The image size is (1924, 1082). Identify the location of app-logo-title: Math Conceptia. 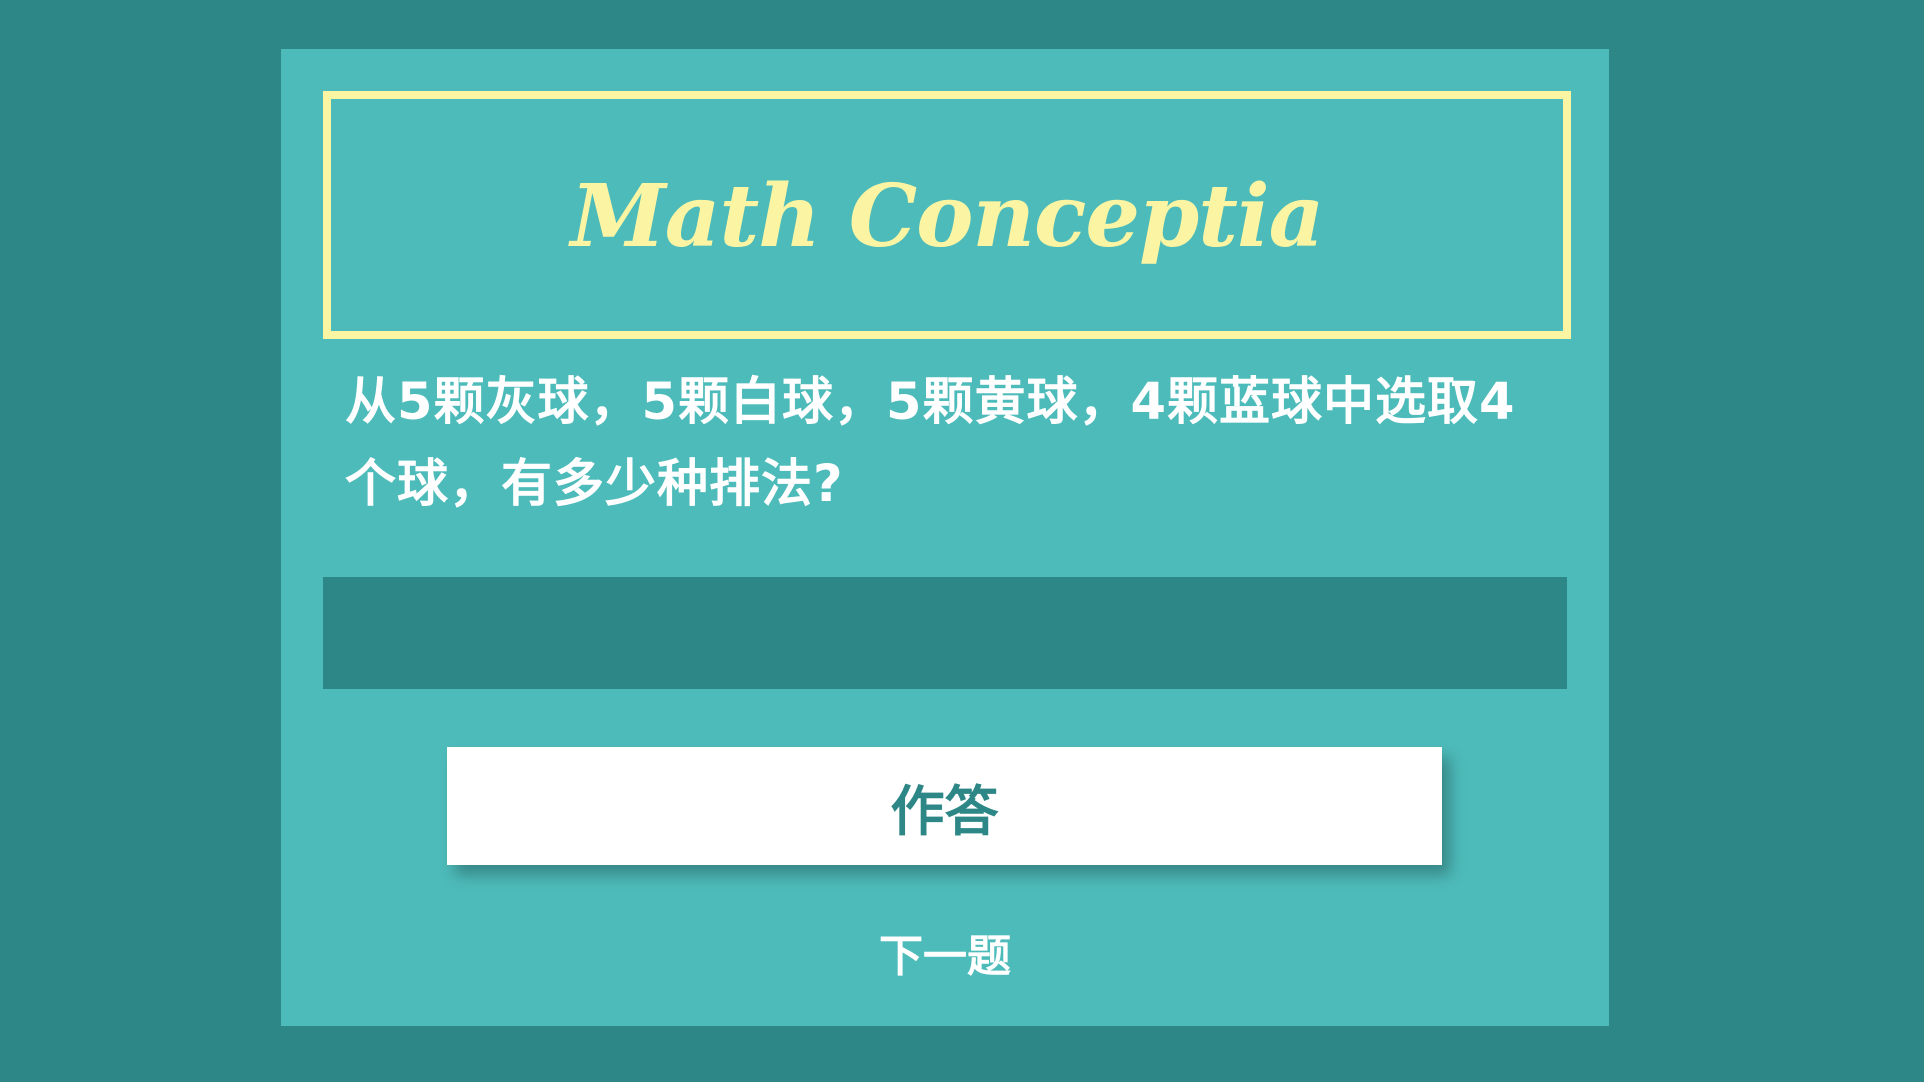
(947, 216).